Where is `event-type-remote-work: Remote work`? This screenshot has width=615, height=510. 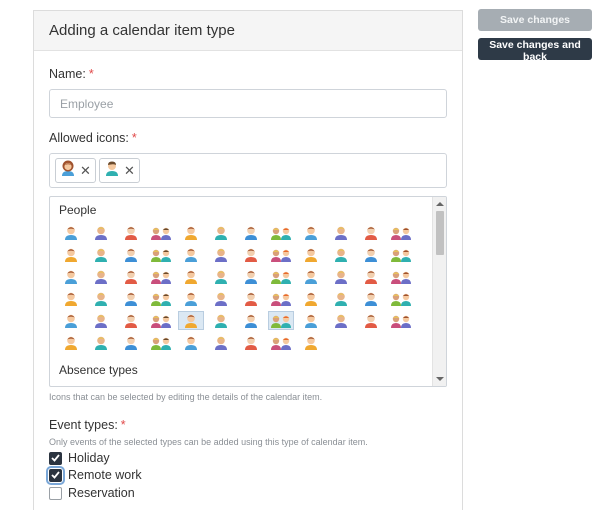 event-type-remote-work: Remote work is located at coordinates (94, 475).